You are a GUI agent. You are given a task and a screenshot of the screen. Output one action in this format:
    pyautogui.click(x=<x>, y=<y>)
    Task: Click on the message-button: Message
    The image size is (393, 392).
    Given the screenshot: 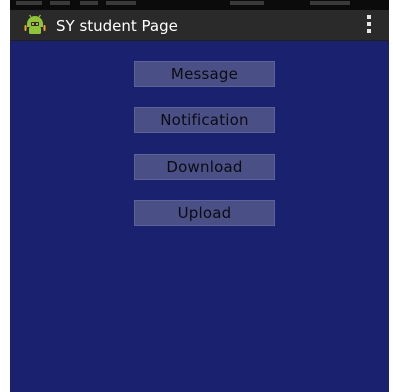 What is the action you would take?
    pyautogui.click(x=204, y=74)
    